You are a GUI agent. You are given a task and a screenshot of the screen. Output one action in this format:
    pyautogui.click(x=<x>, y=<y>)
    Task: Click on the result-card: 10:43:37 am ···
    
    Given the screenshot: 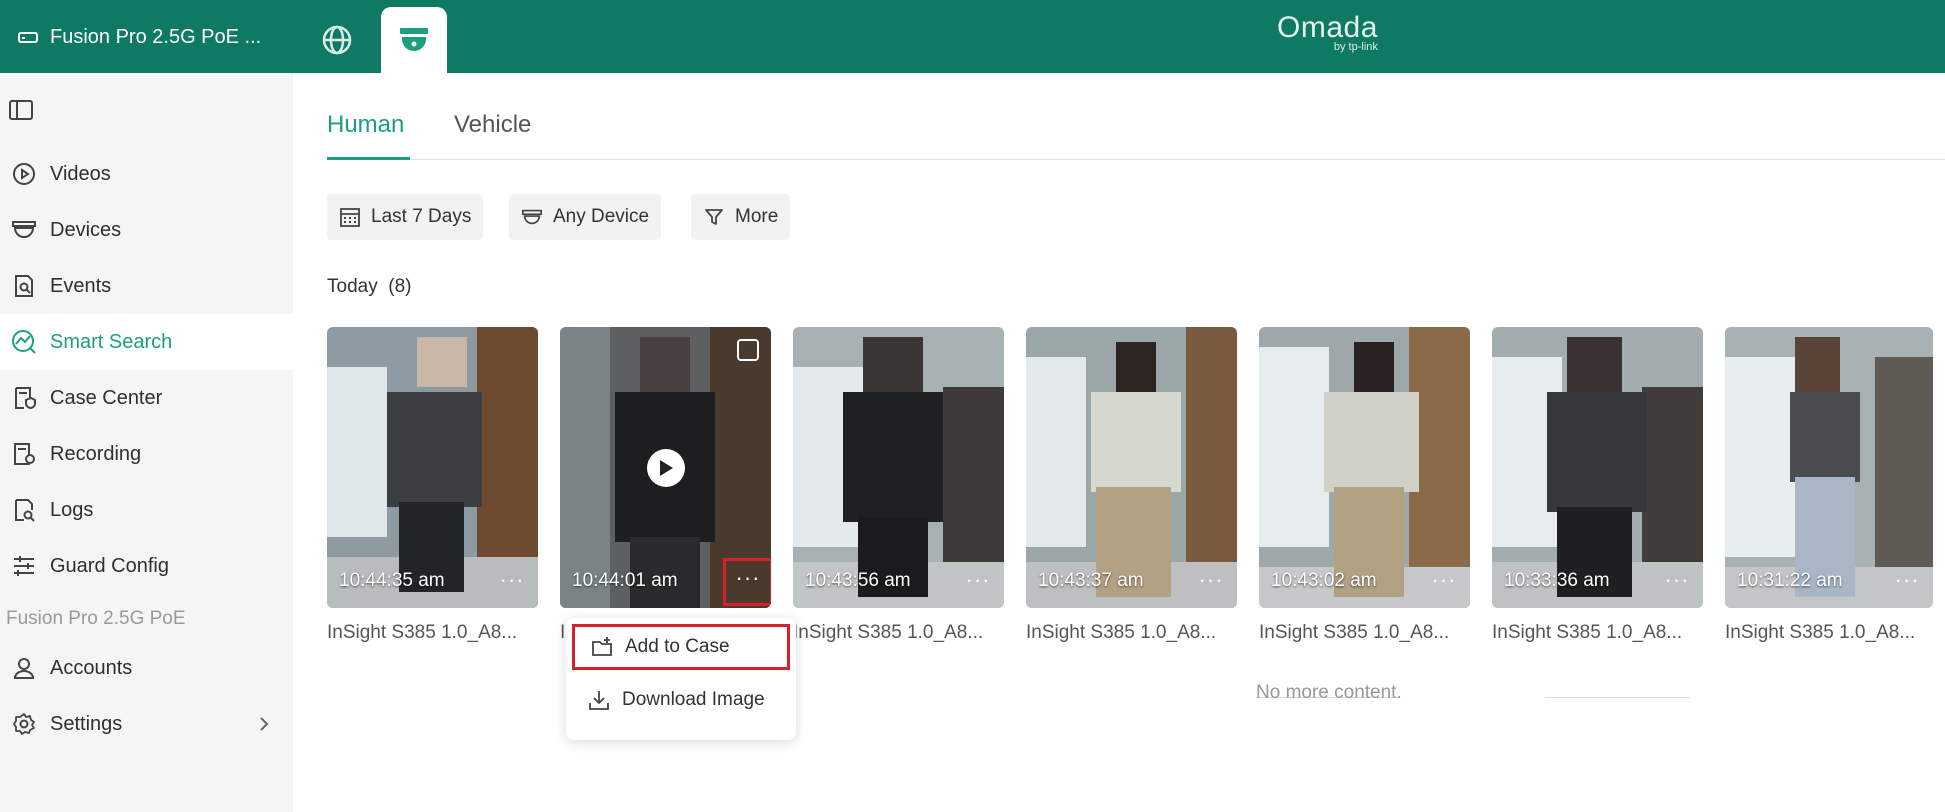 What is the action you would take?
    pyautogui.click(x=1131, y=467)
    